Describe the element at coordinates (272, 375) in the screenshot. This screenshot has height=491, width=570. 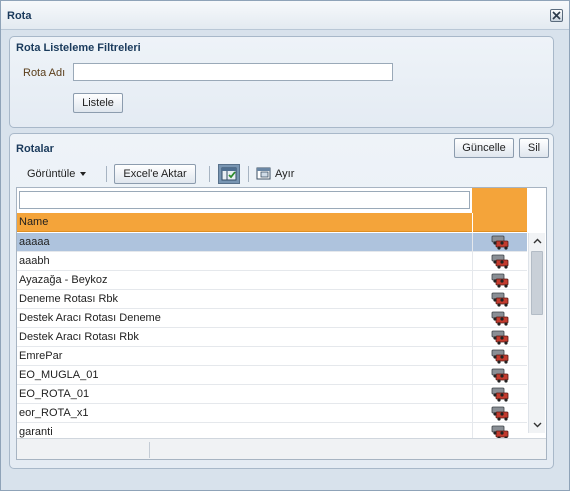
I see `table-row: EO_MUGLA_01` at that location.